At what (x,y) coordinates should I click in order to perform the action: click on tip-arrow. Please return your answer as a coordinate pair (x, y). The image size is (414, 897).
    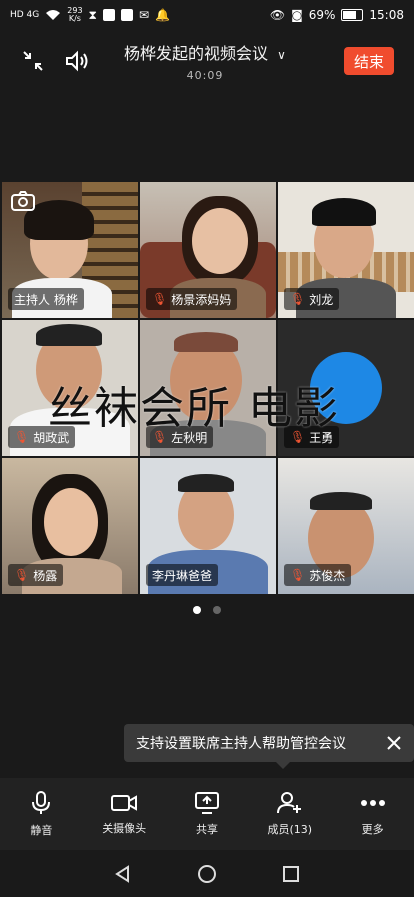
    Looking at the image, I should click on (283, 765).